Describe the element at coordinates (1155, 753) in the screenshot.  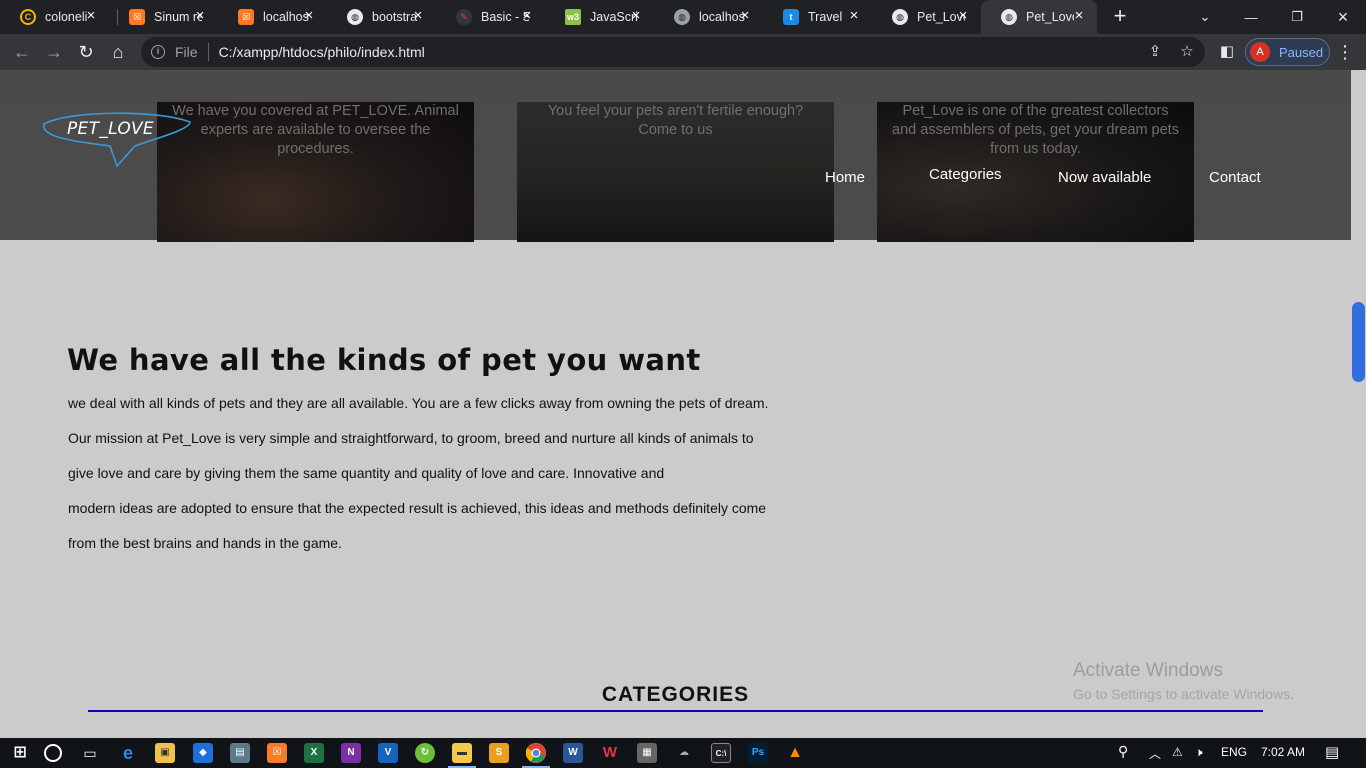
I see `tray-chevron-icon: ︿` at that location.